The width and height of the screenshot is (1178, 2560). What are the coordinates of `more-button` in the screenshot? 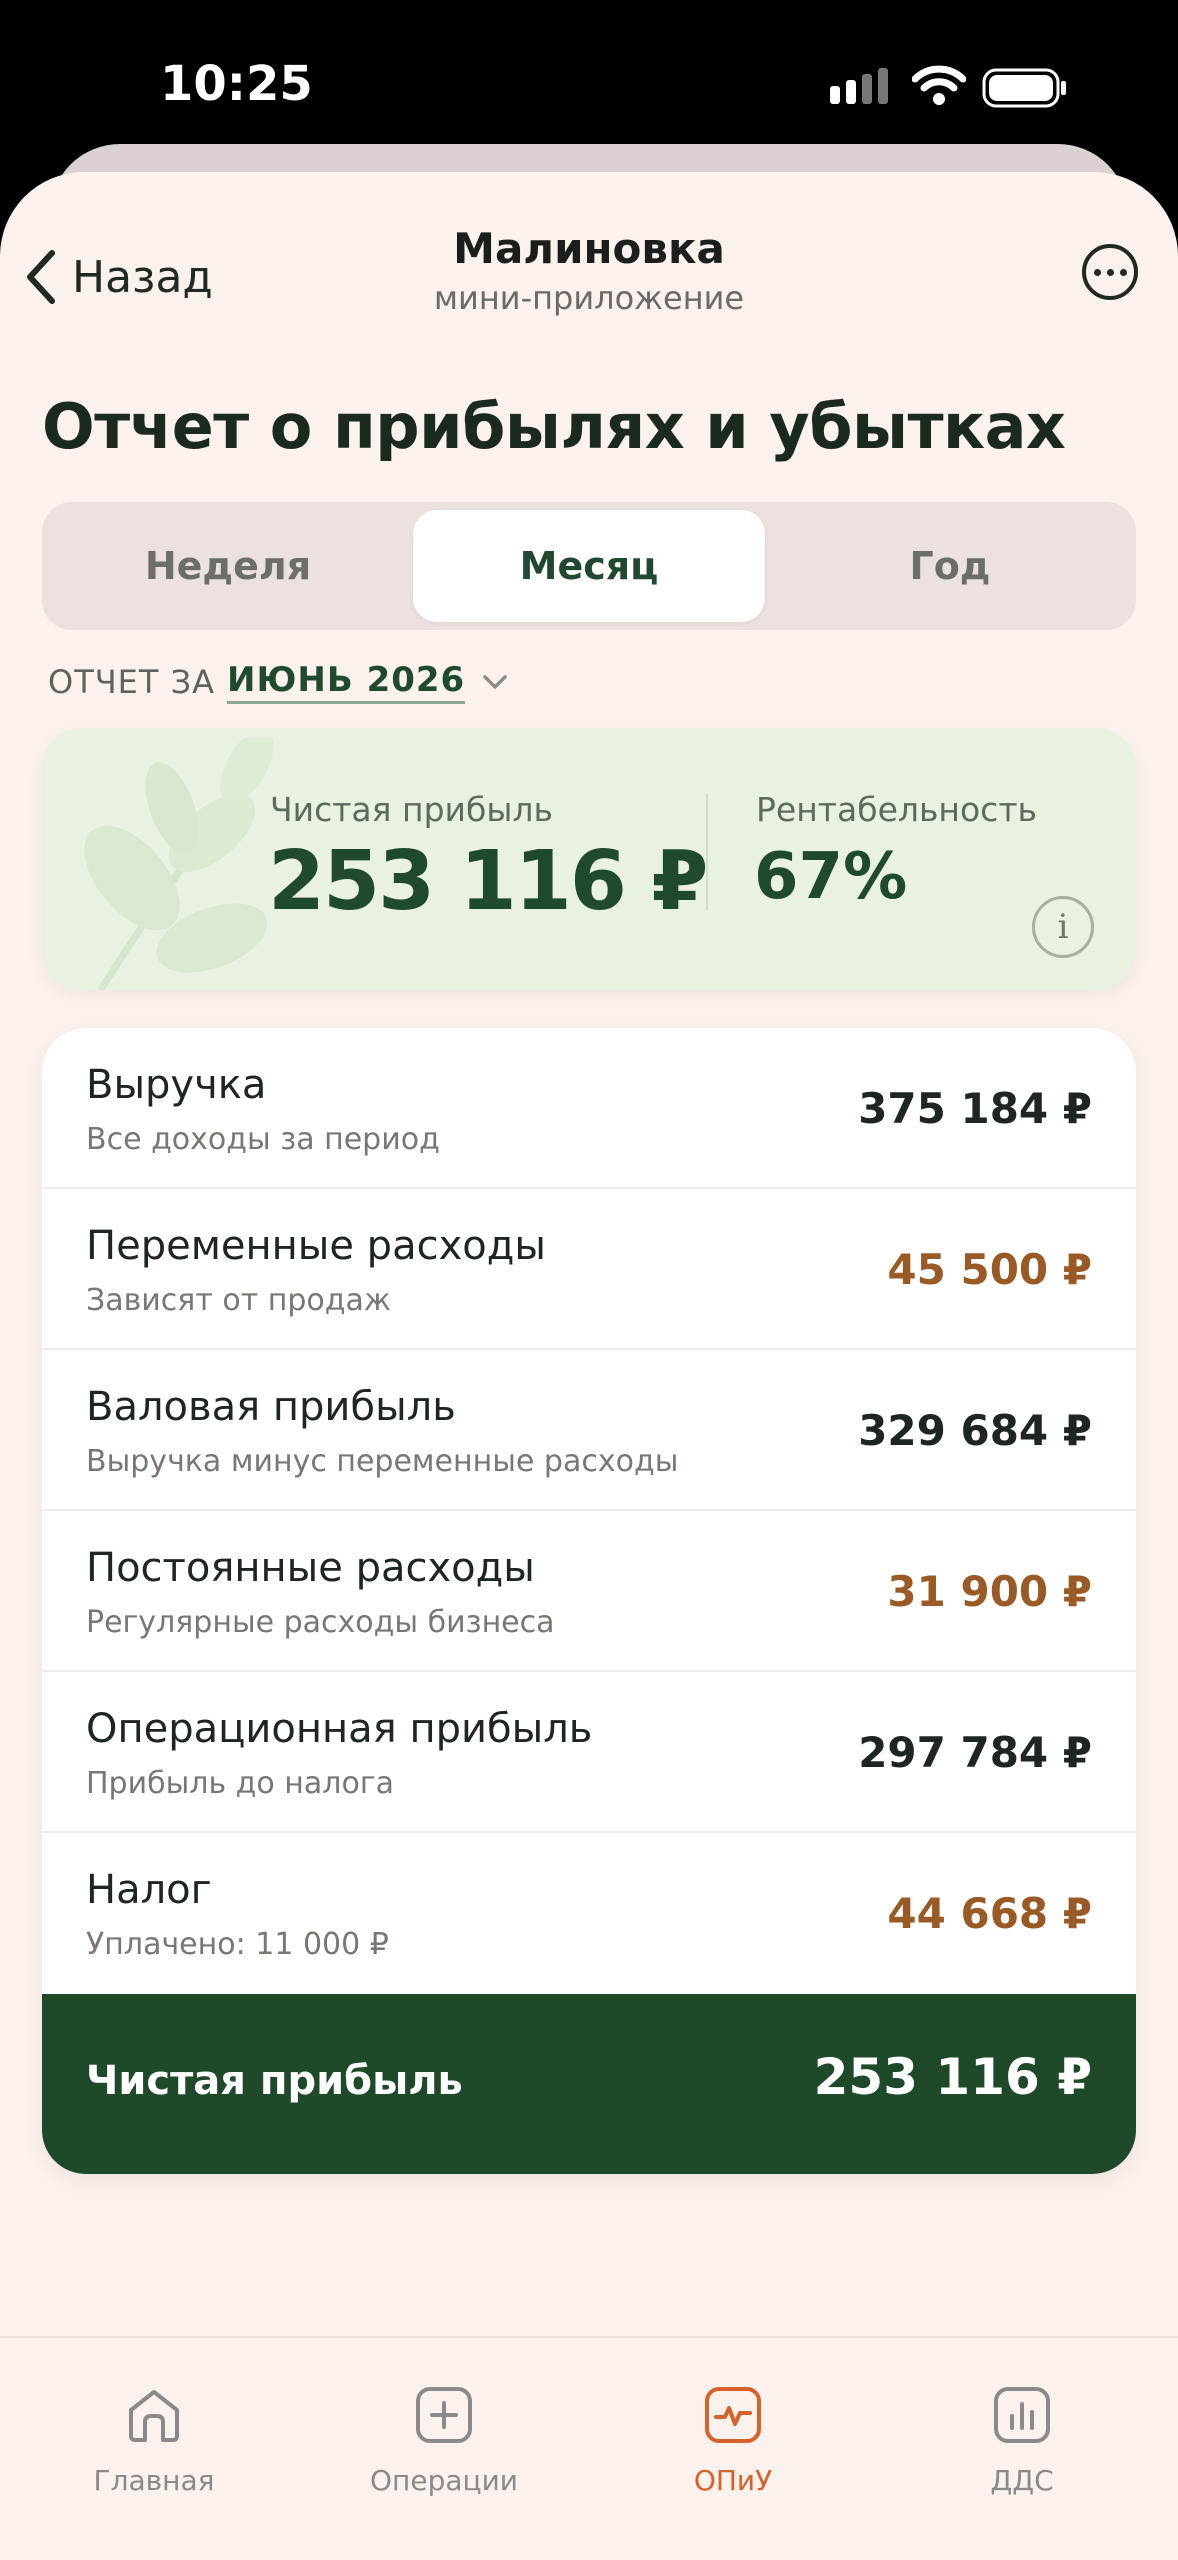 It's located at (1110, 272).